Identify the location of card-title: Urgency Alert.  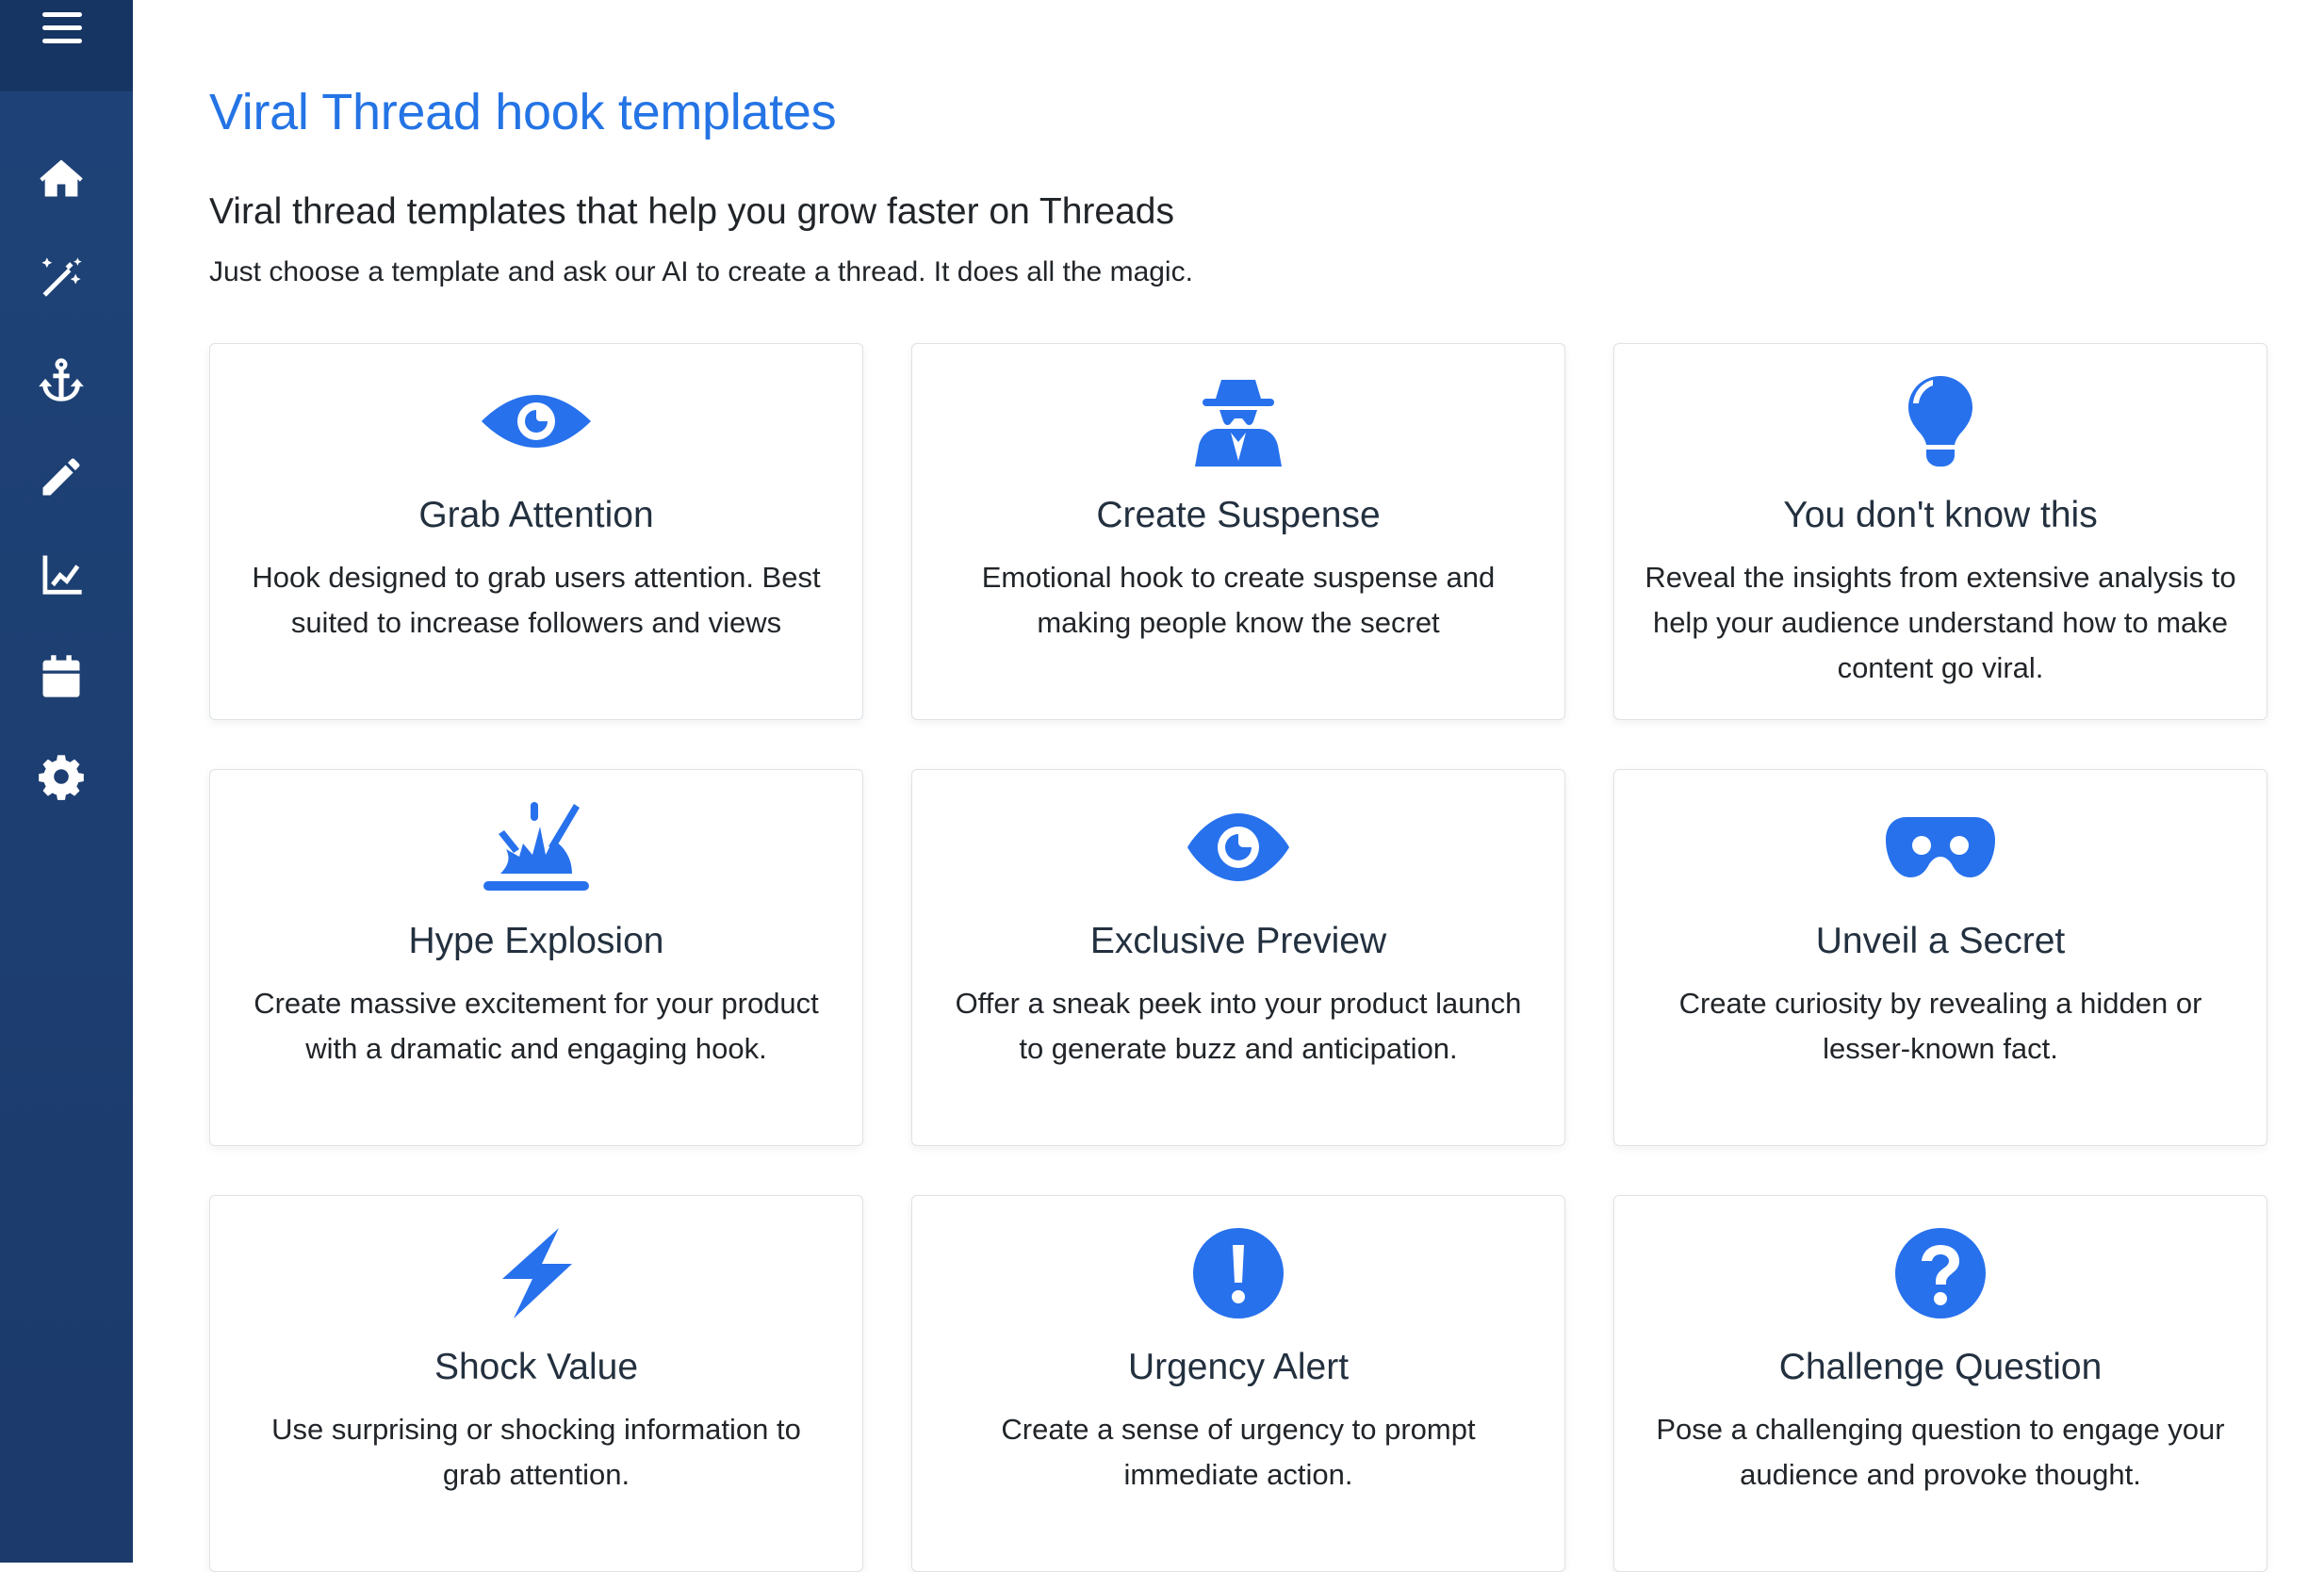
(1238, 1367).